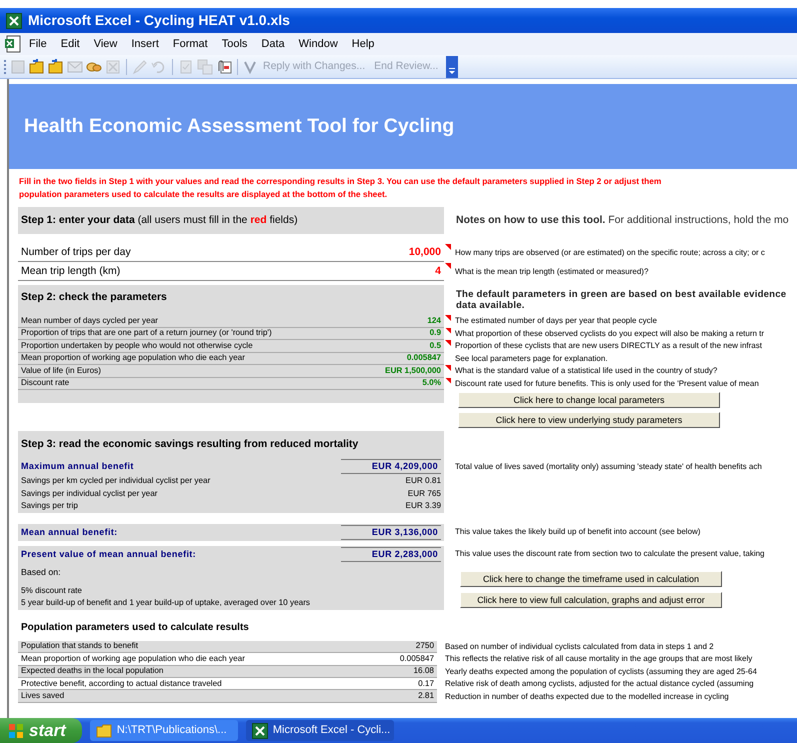 Image resolution: width=797 pixels, height=743 pixels. Describe the element at coordinates (607, 384) in the screenshot. I see `note-text: Discount rate used for future benefits. This is only used for the 'Present value of mean` at that location.